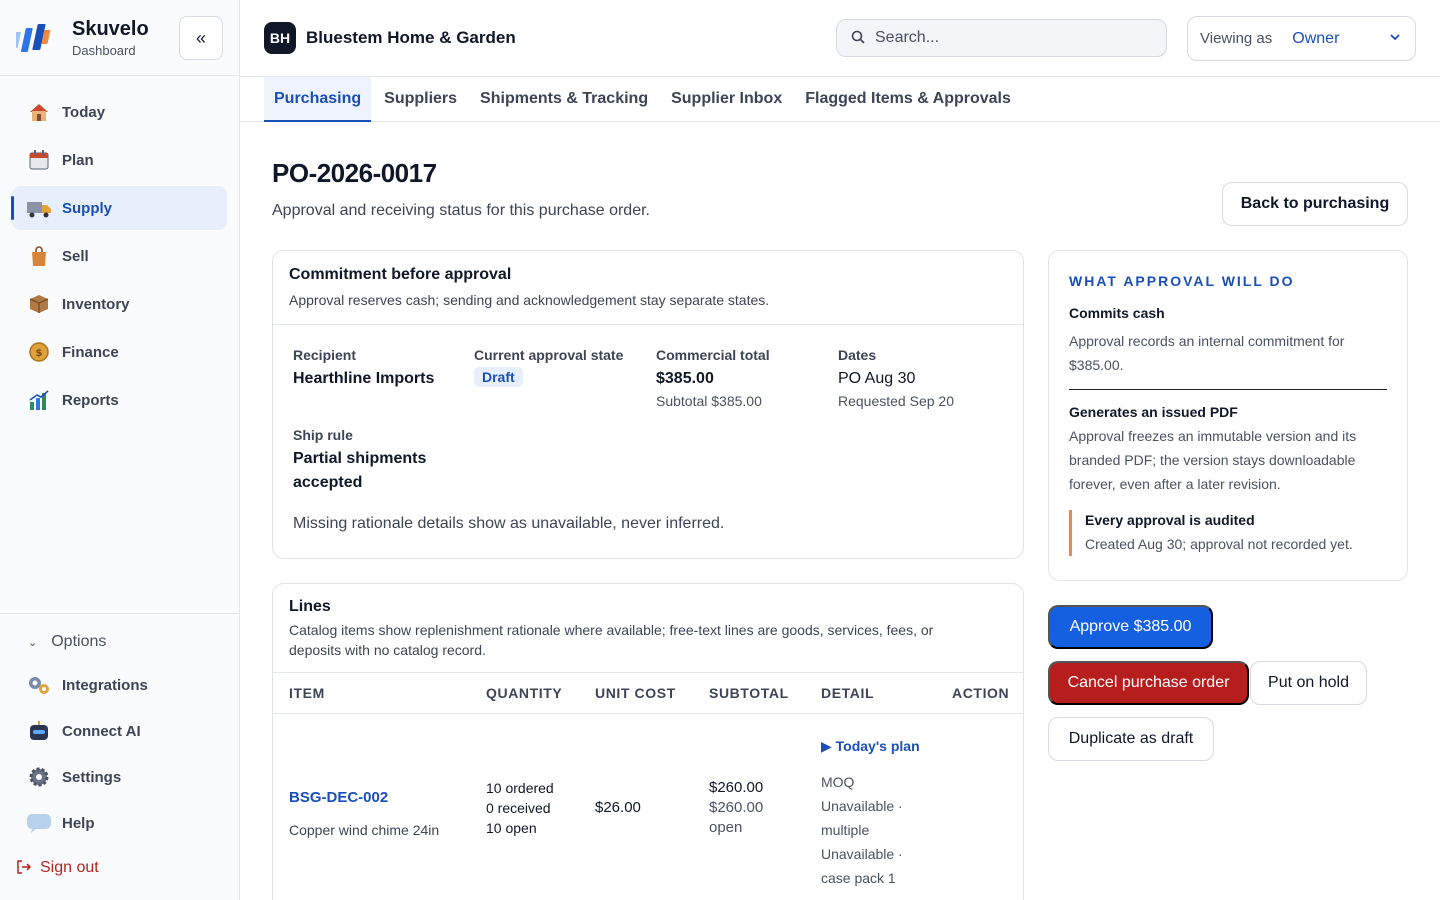  Describe the element at coordinates (838, 782) in the screenshot. I see `detail-moq: MOQ` at that location.